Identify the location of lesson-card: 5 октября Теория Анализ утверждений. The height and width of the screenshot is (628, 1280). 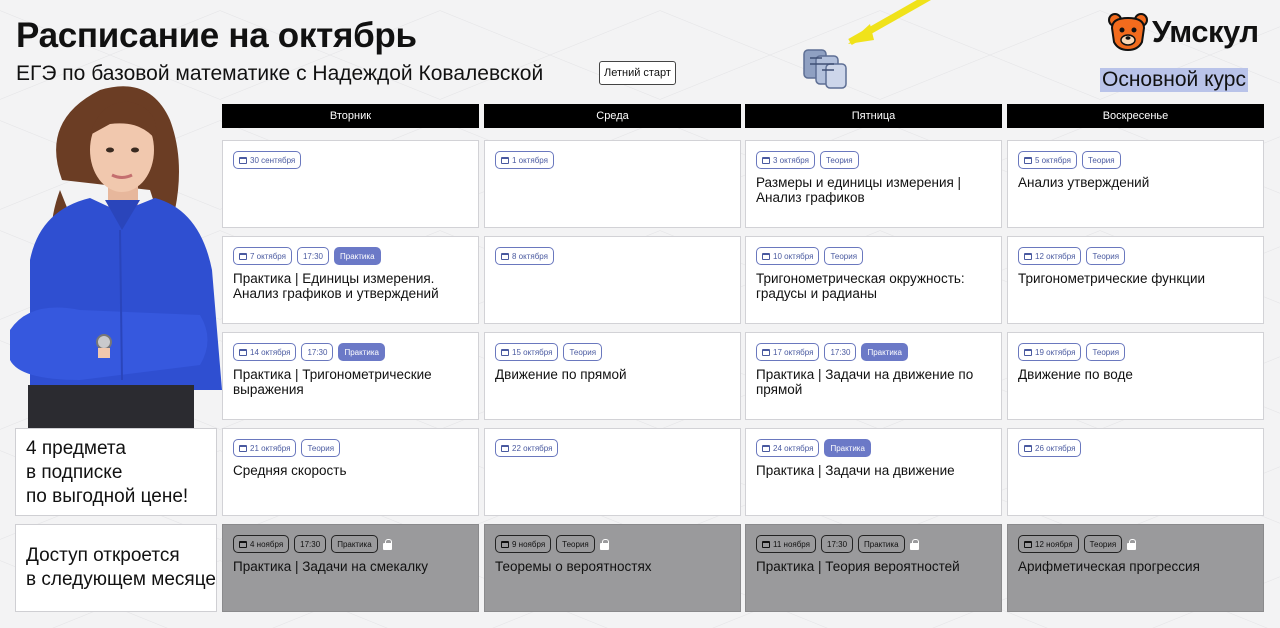
(1135, 184).